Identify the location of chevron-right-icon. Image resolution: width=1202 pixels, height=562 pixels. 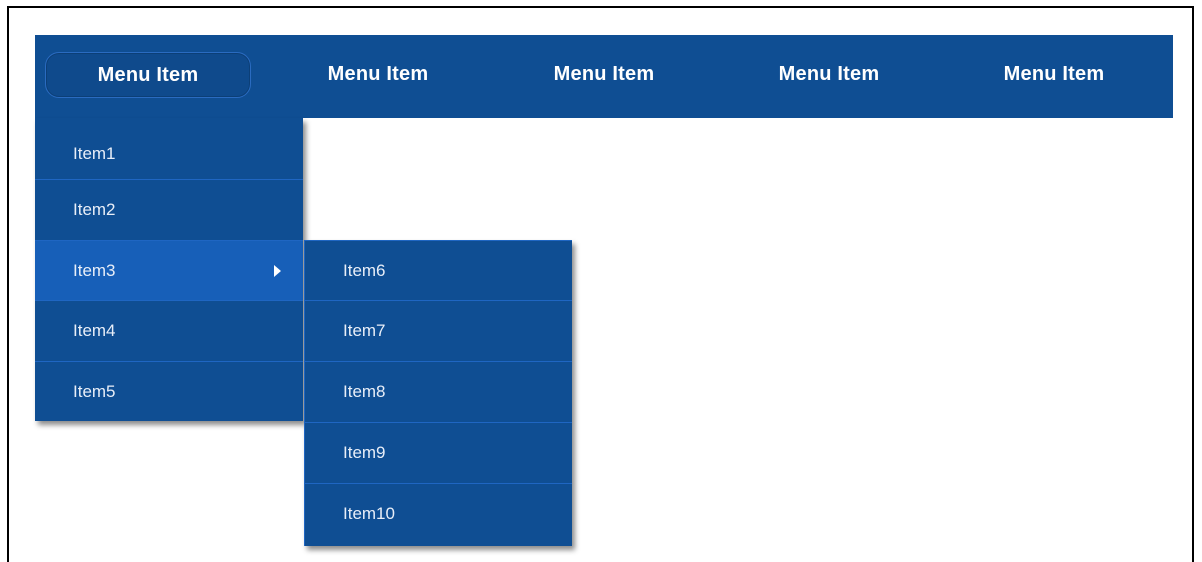
(277, 271).